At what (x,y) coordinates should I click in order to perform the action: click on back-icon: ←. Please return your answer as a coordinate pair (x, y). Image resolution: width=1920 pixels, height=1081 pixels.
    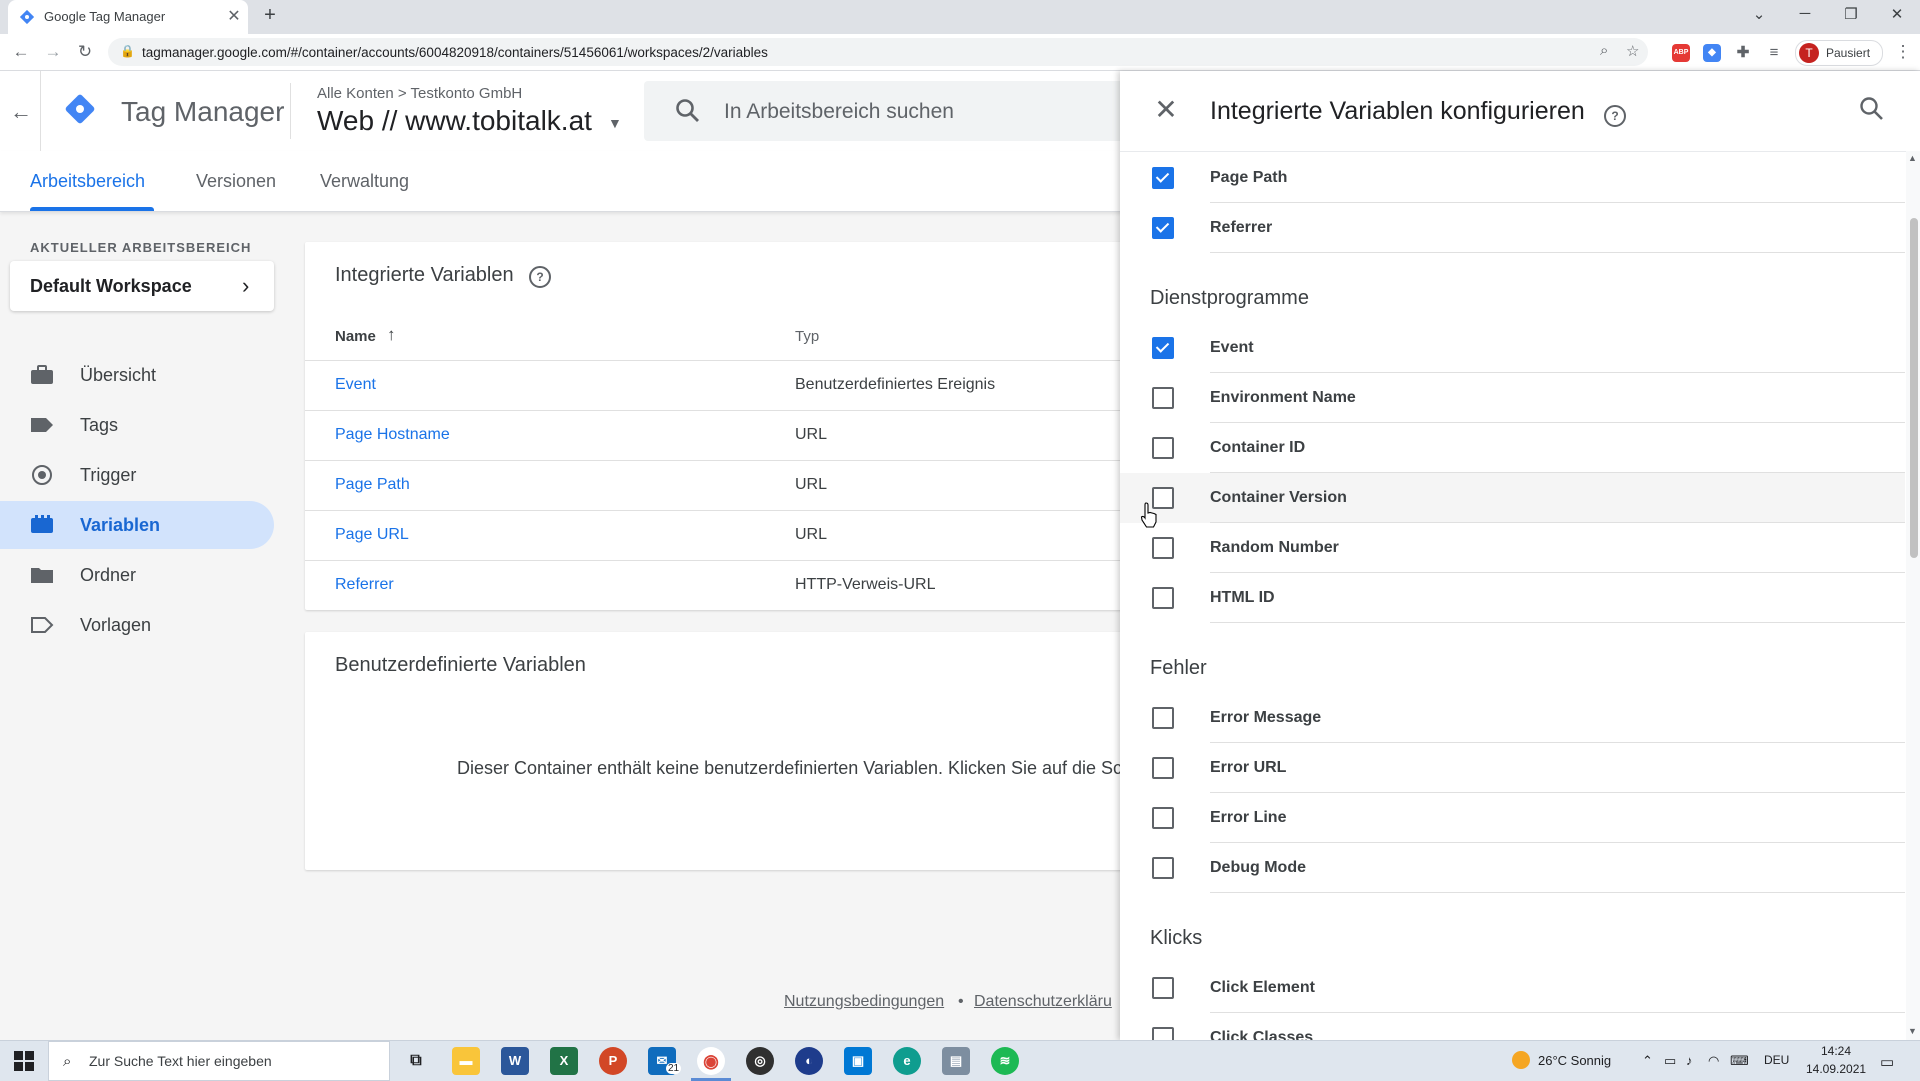
    Looking at the image, I should click on (21, 52).